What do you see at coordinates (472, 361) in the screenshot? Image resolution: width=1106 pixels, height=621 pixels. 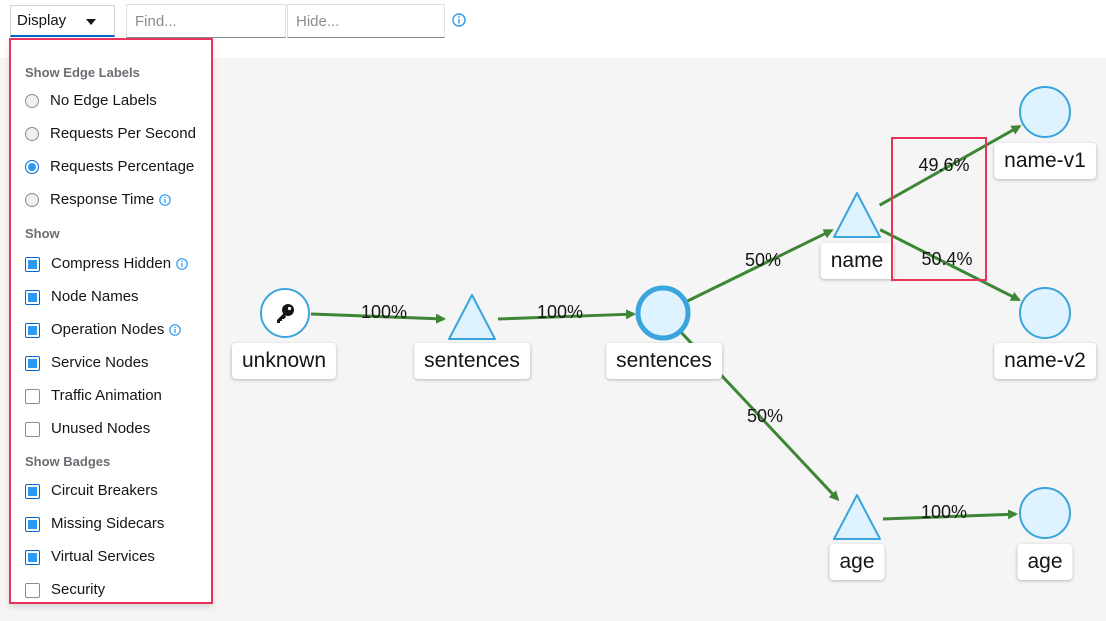 I see `node-label-sentences-app: sentences` at bounding box center [472, 361].